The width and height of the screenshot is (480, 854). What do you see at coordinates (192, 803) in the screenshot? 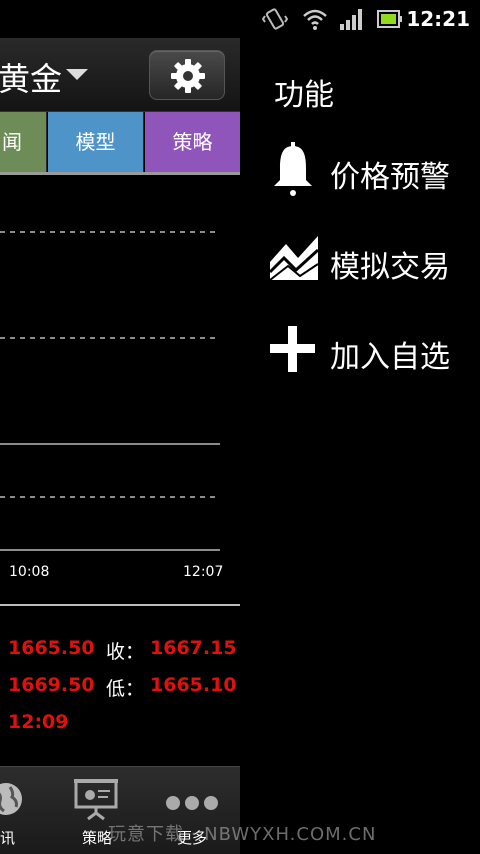
I see `more-dots-icon` at bounding box center [192, 803].